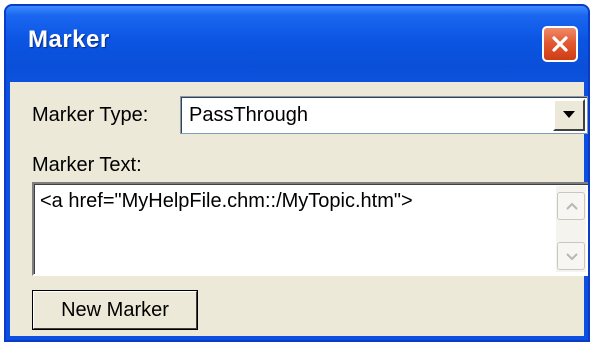 The image size is (600, 350). I want to click on chevron-up-icon, so click(572, 206).